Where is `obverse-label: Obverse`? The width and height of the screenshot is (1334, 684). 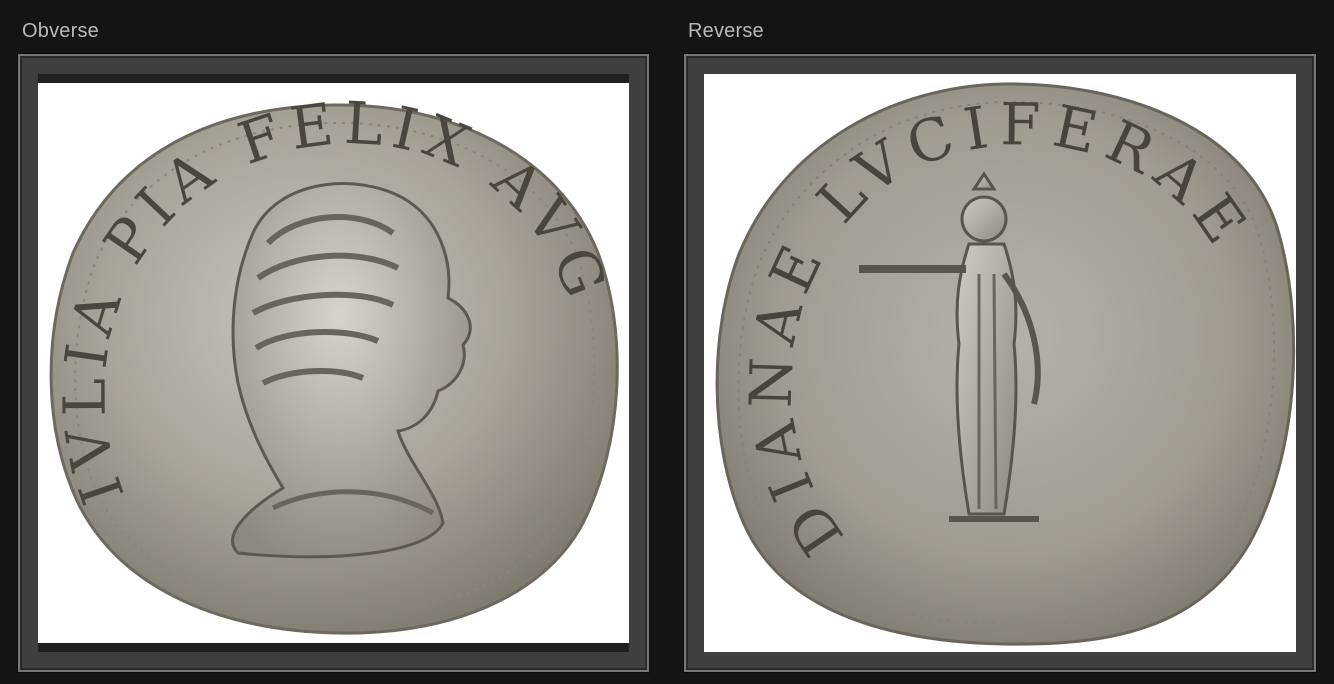
obverse-label: Obverse is located at coordinates (60, 31).